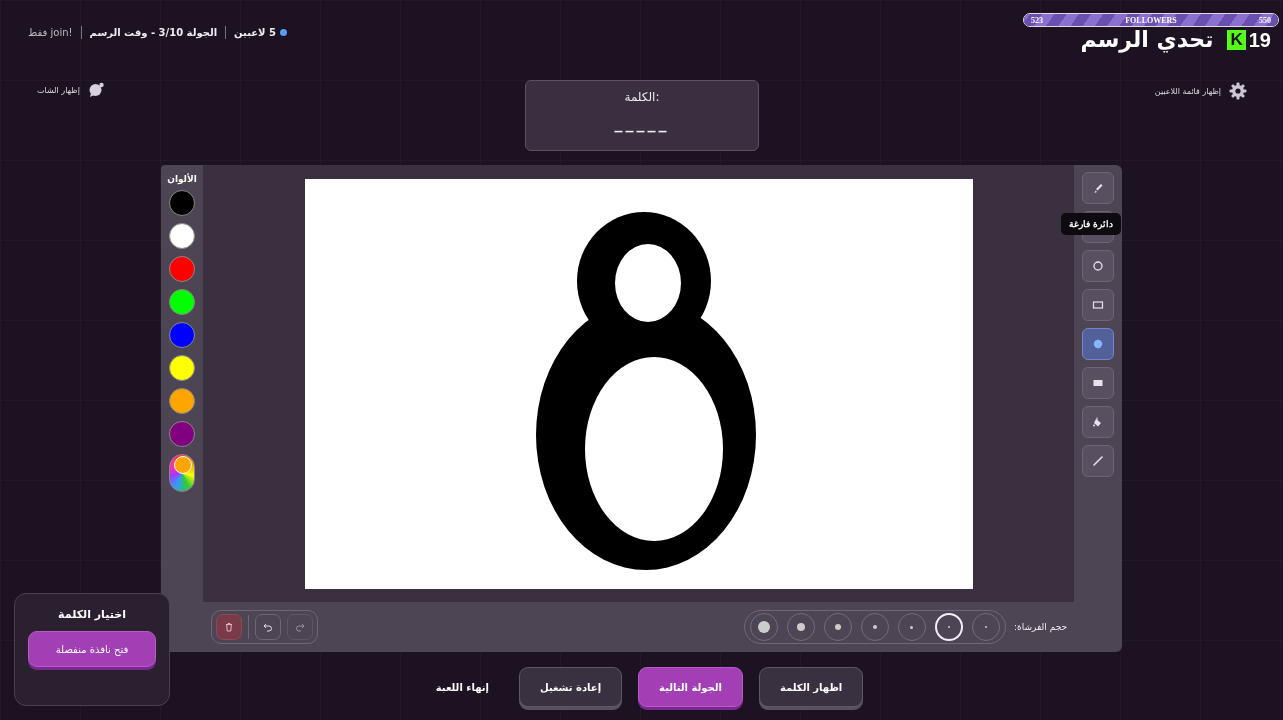  Describe the element at coordinates (92, 649) in the screenshot. I see `open-window-button: فتح نافذة منفصلة` at that location.